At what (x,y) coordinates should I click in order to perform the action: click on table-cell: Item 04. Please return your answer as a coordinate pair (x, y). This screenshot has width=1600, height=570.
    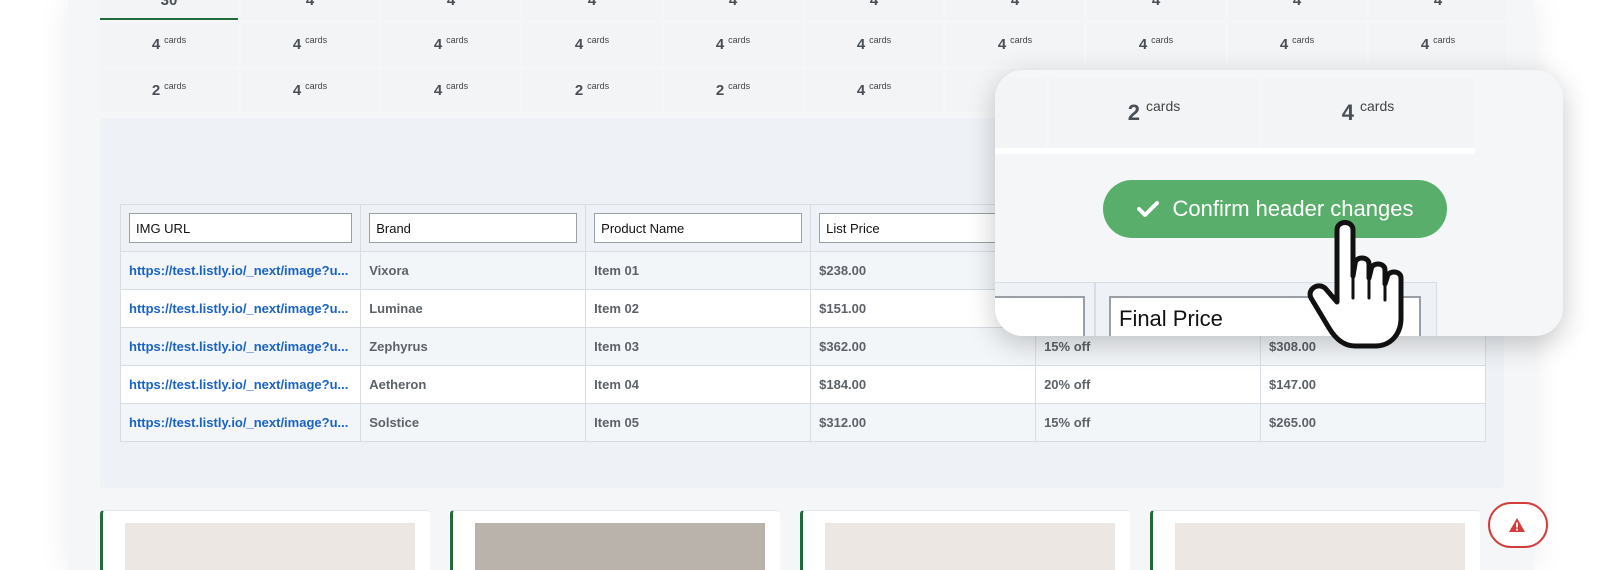
    Looking at the image, I should click on (698, 384).